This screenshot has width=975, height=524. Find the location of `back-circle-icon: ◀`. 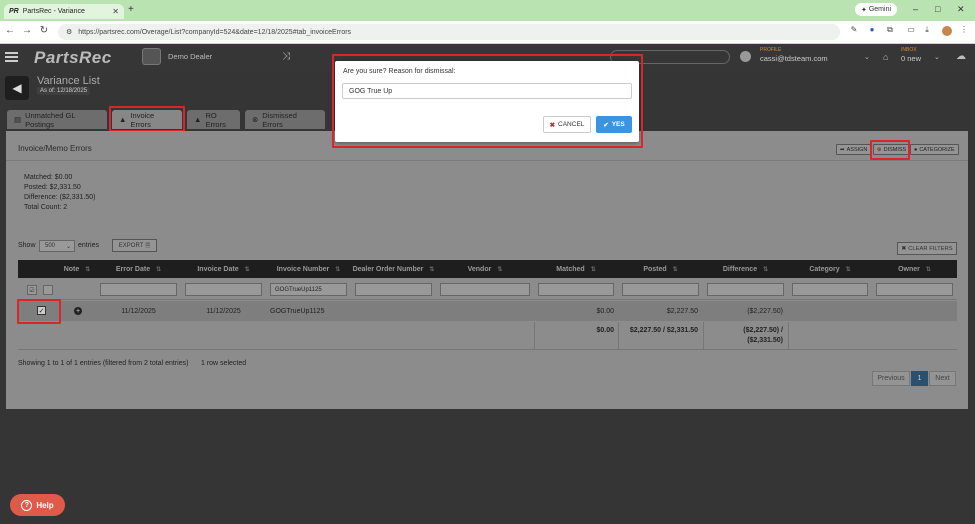

back-circle-icon: ◀ is located at coordinates (17, 88).